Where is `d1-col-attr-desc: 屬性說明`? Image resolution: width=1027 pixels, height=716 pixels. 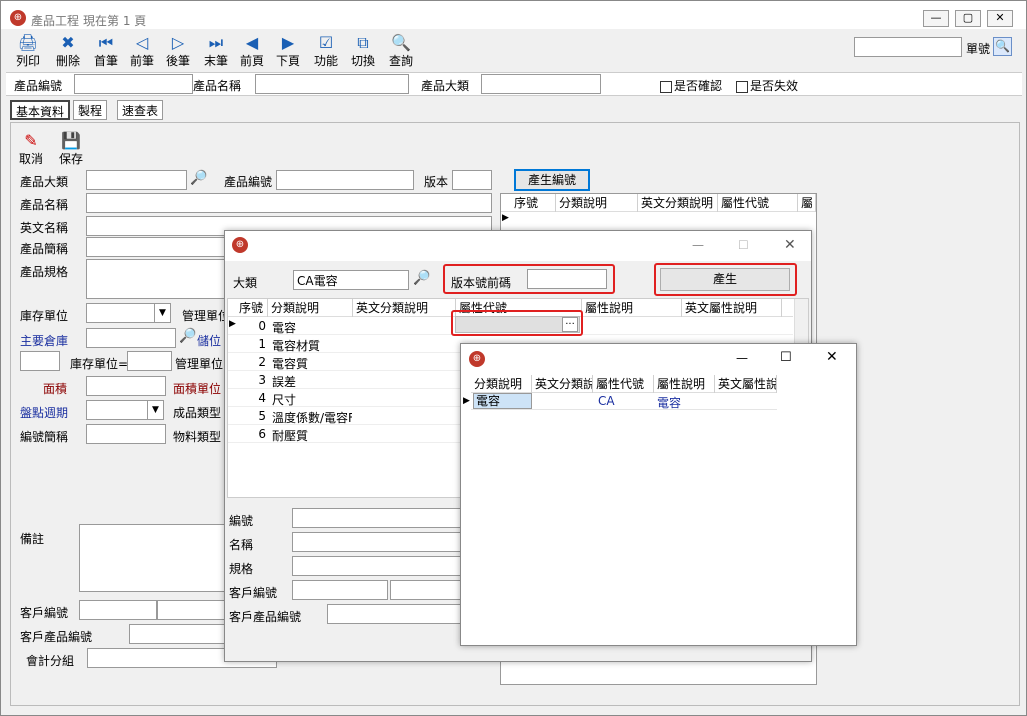
d1-col-attr-desc: 屬性說明 is located at coordinates (632, 308).